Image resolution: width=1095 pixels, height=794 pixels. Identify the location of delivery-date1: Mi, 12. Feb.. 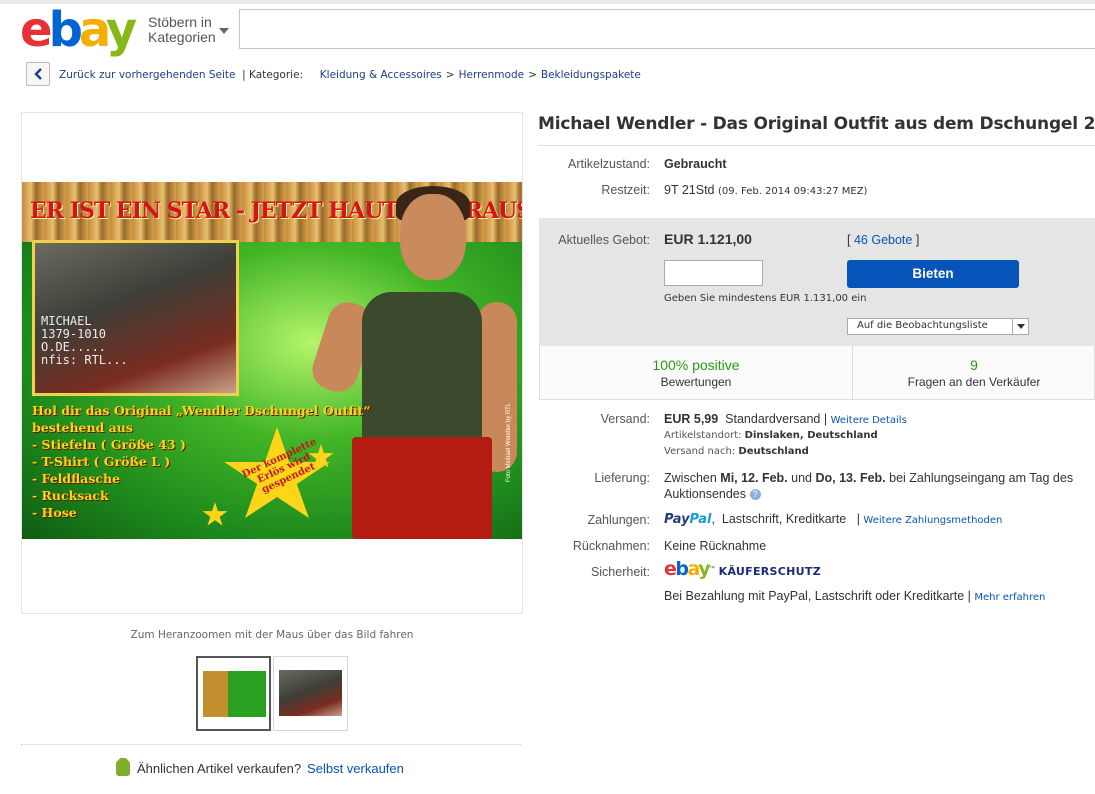
(754, 478).